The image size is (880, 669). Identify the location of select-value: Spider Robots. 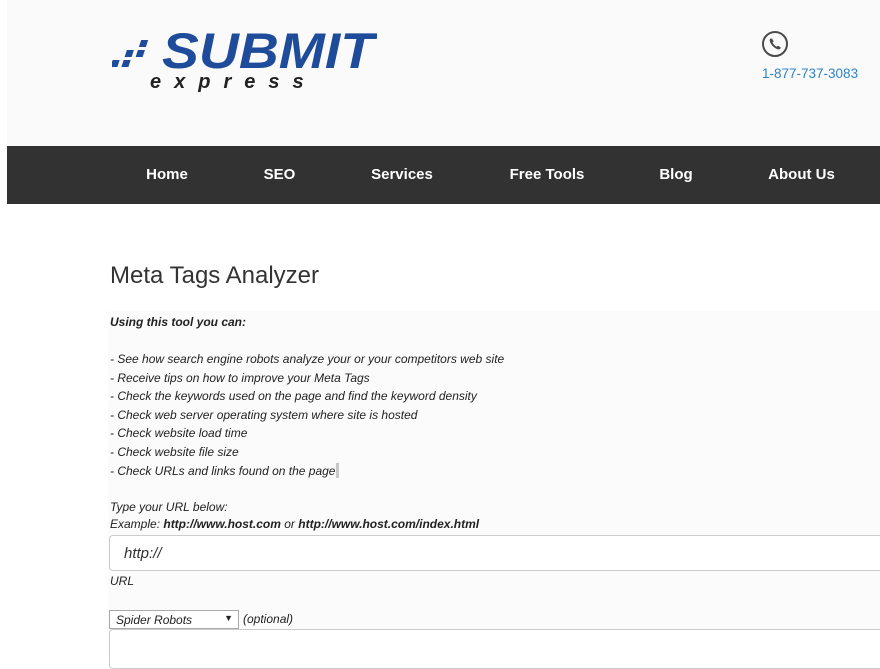
(154, 620).